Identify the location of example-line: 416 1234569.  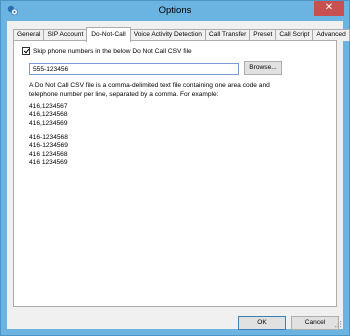
(48, 162).